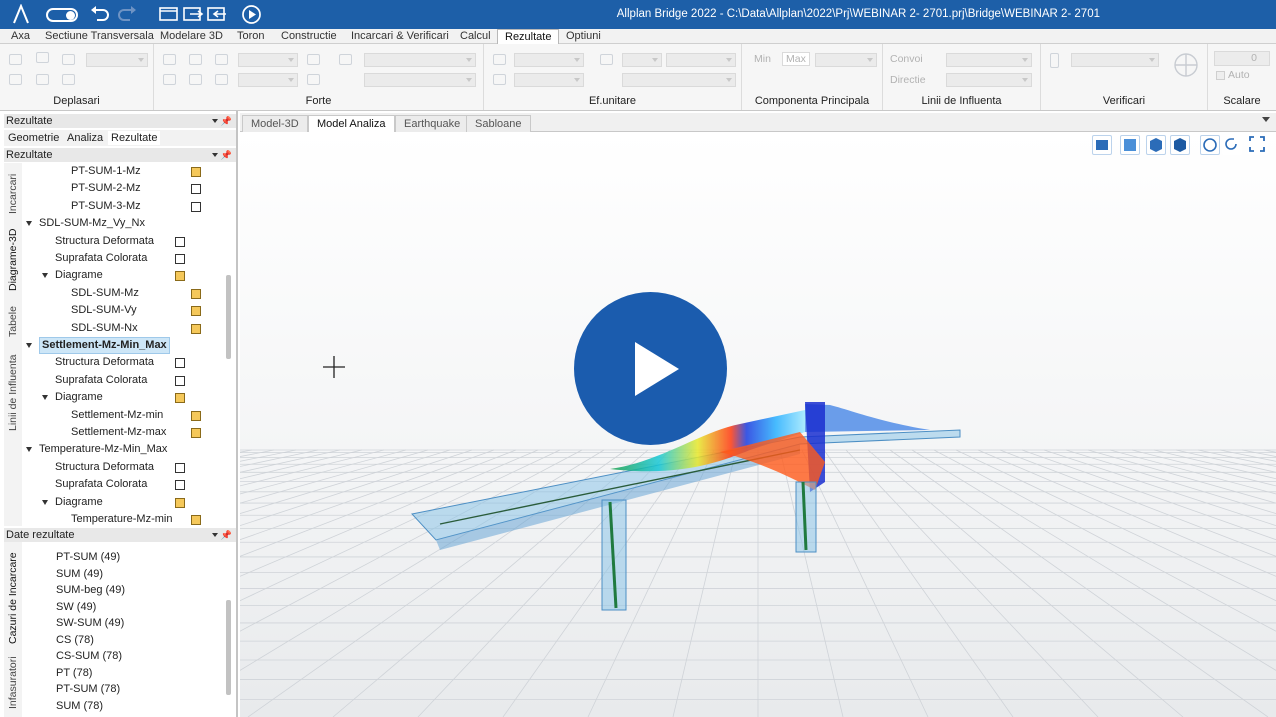  What do you see at coordinates (221, 79) in the screenshot?
I see `moment-z-icon` at bounding box center [221, 79].